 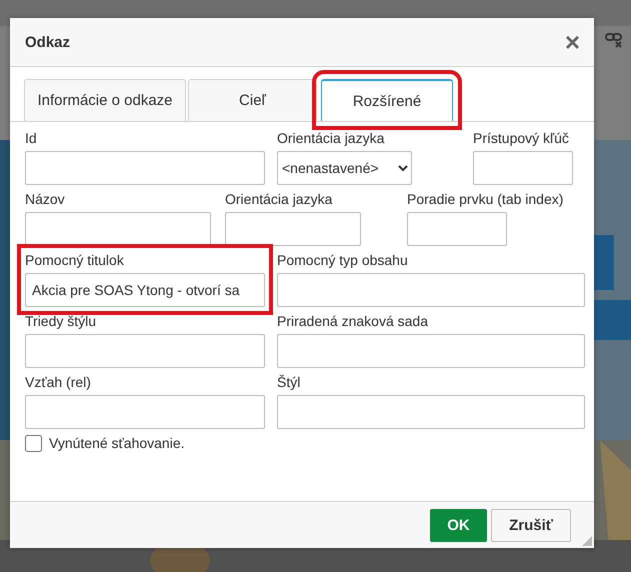 What do you see at coordinates (352, 321) in the screenshot?
I see `field-label: Priradená znaková sada` at bounding box center [352, 321].